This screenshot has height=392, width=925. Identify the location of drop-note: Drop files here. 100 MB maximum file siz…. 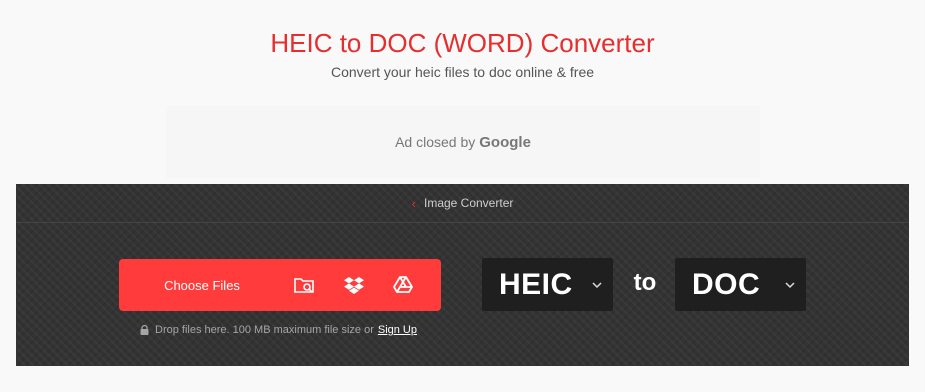
(278, 330).